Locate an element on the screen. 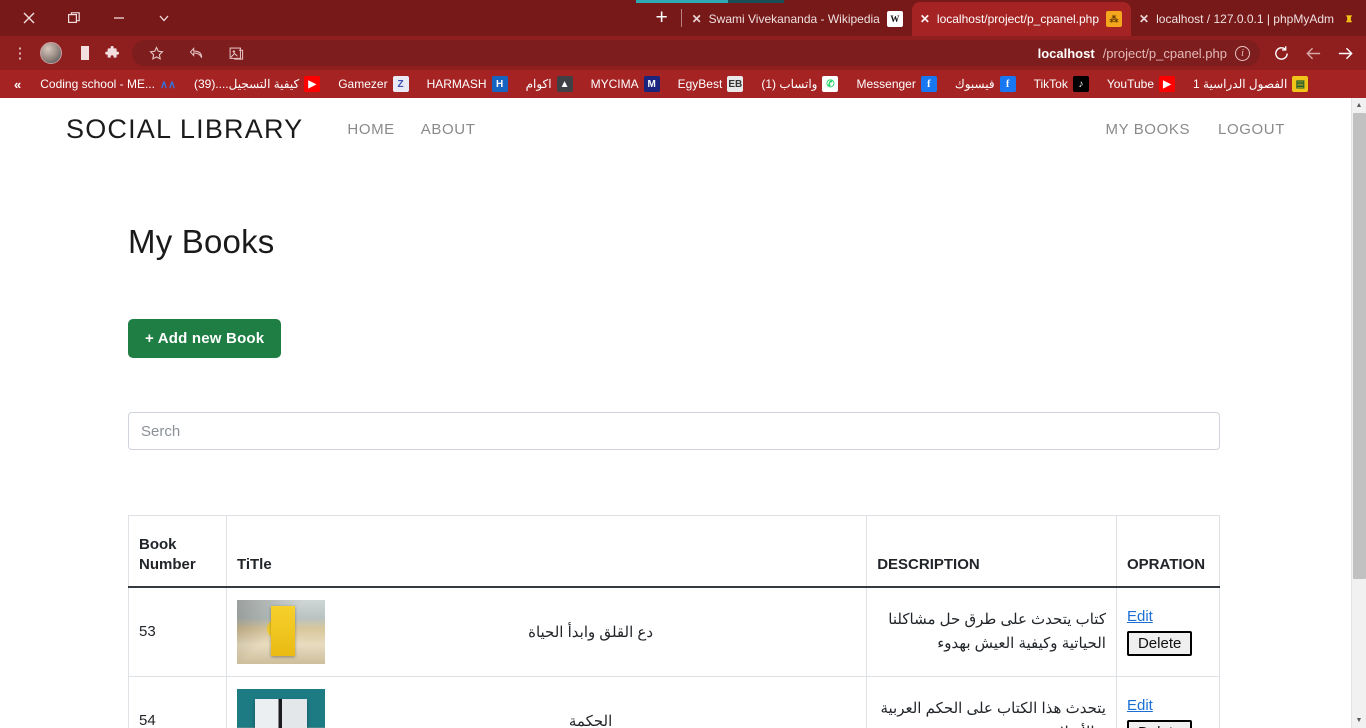  scroll-down-icon: ▼ is located at coordinates (1359, 720).